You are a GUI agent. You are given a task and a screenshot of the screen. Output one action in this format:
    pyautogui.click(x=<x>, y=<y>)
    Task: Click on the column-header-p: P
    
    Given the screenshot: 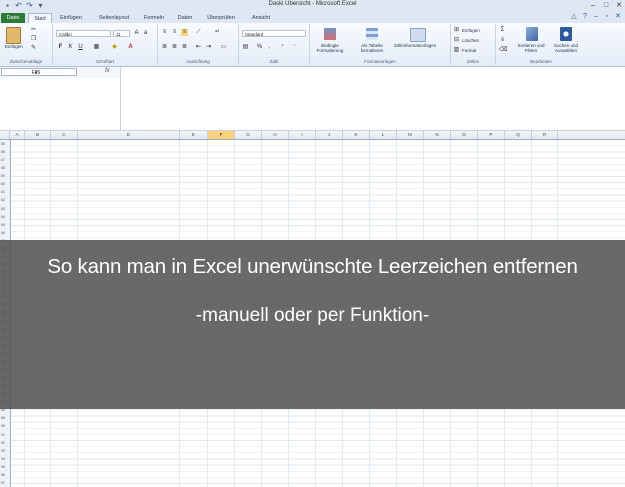 What is the action you would take?
    pyautogui.click(x=491, y=135)
    